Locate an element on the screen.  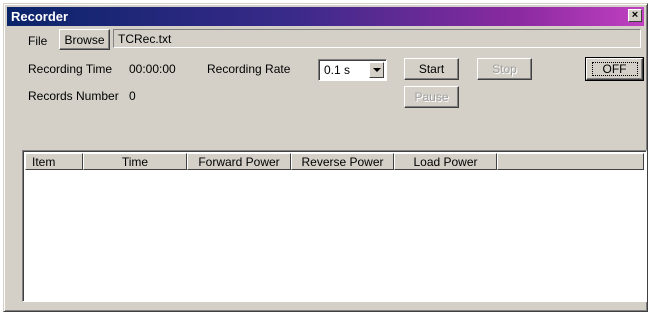
start-button: Start is located at coordinates (431, 69).